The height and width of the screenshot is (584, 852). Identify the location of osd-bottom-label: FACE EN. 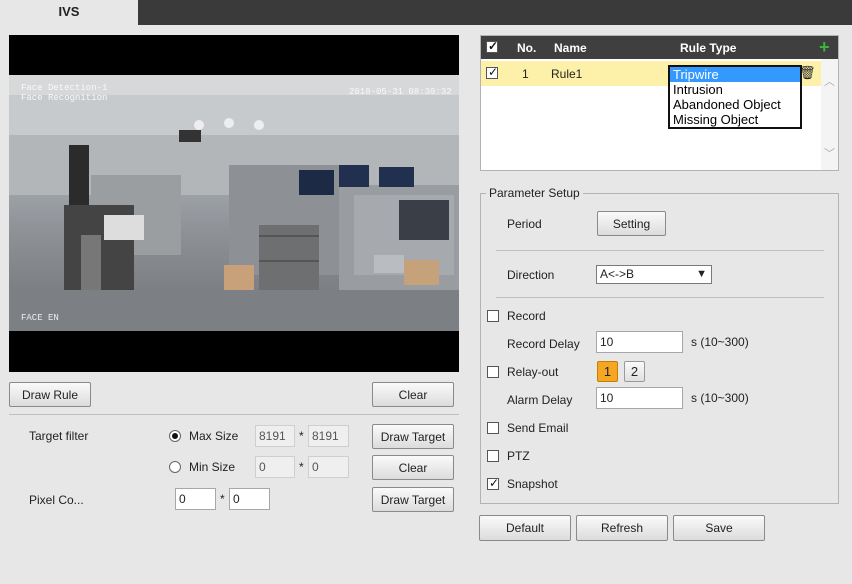
(40, 318).